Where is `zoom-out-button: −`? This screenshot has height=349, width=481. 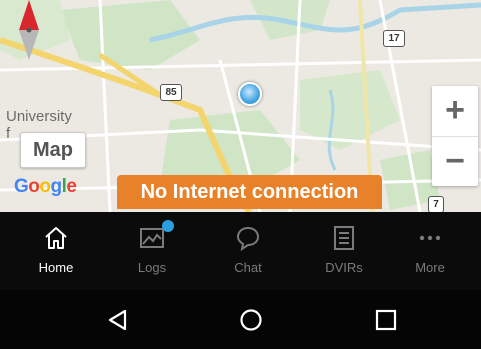 zoom-out-button: − is located at coordinates (455, 161).